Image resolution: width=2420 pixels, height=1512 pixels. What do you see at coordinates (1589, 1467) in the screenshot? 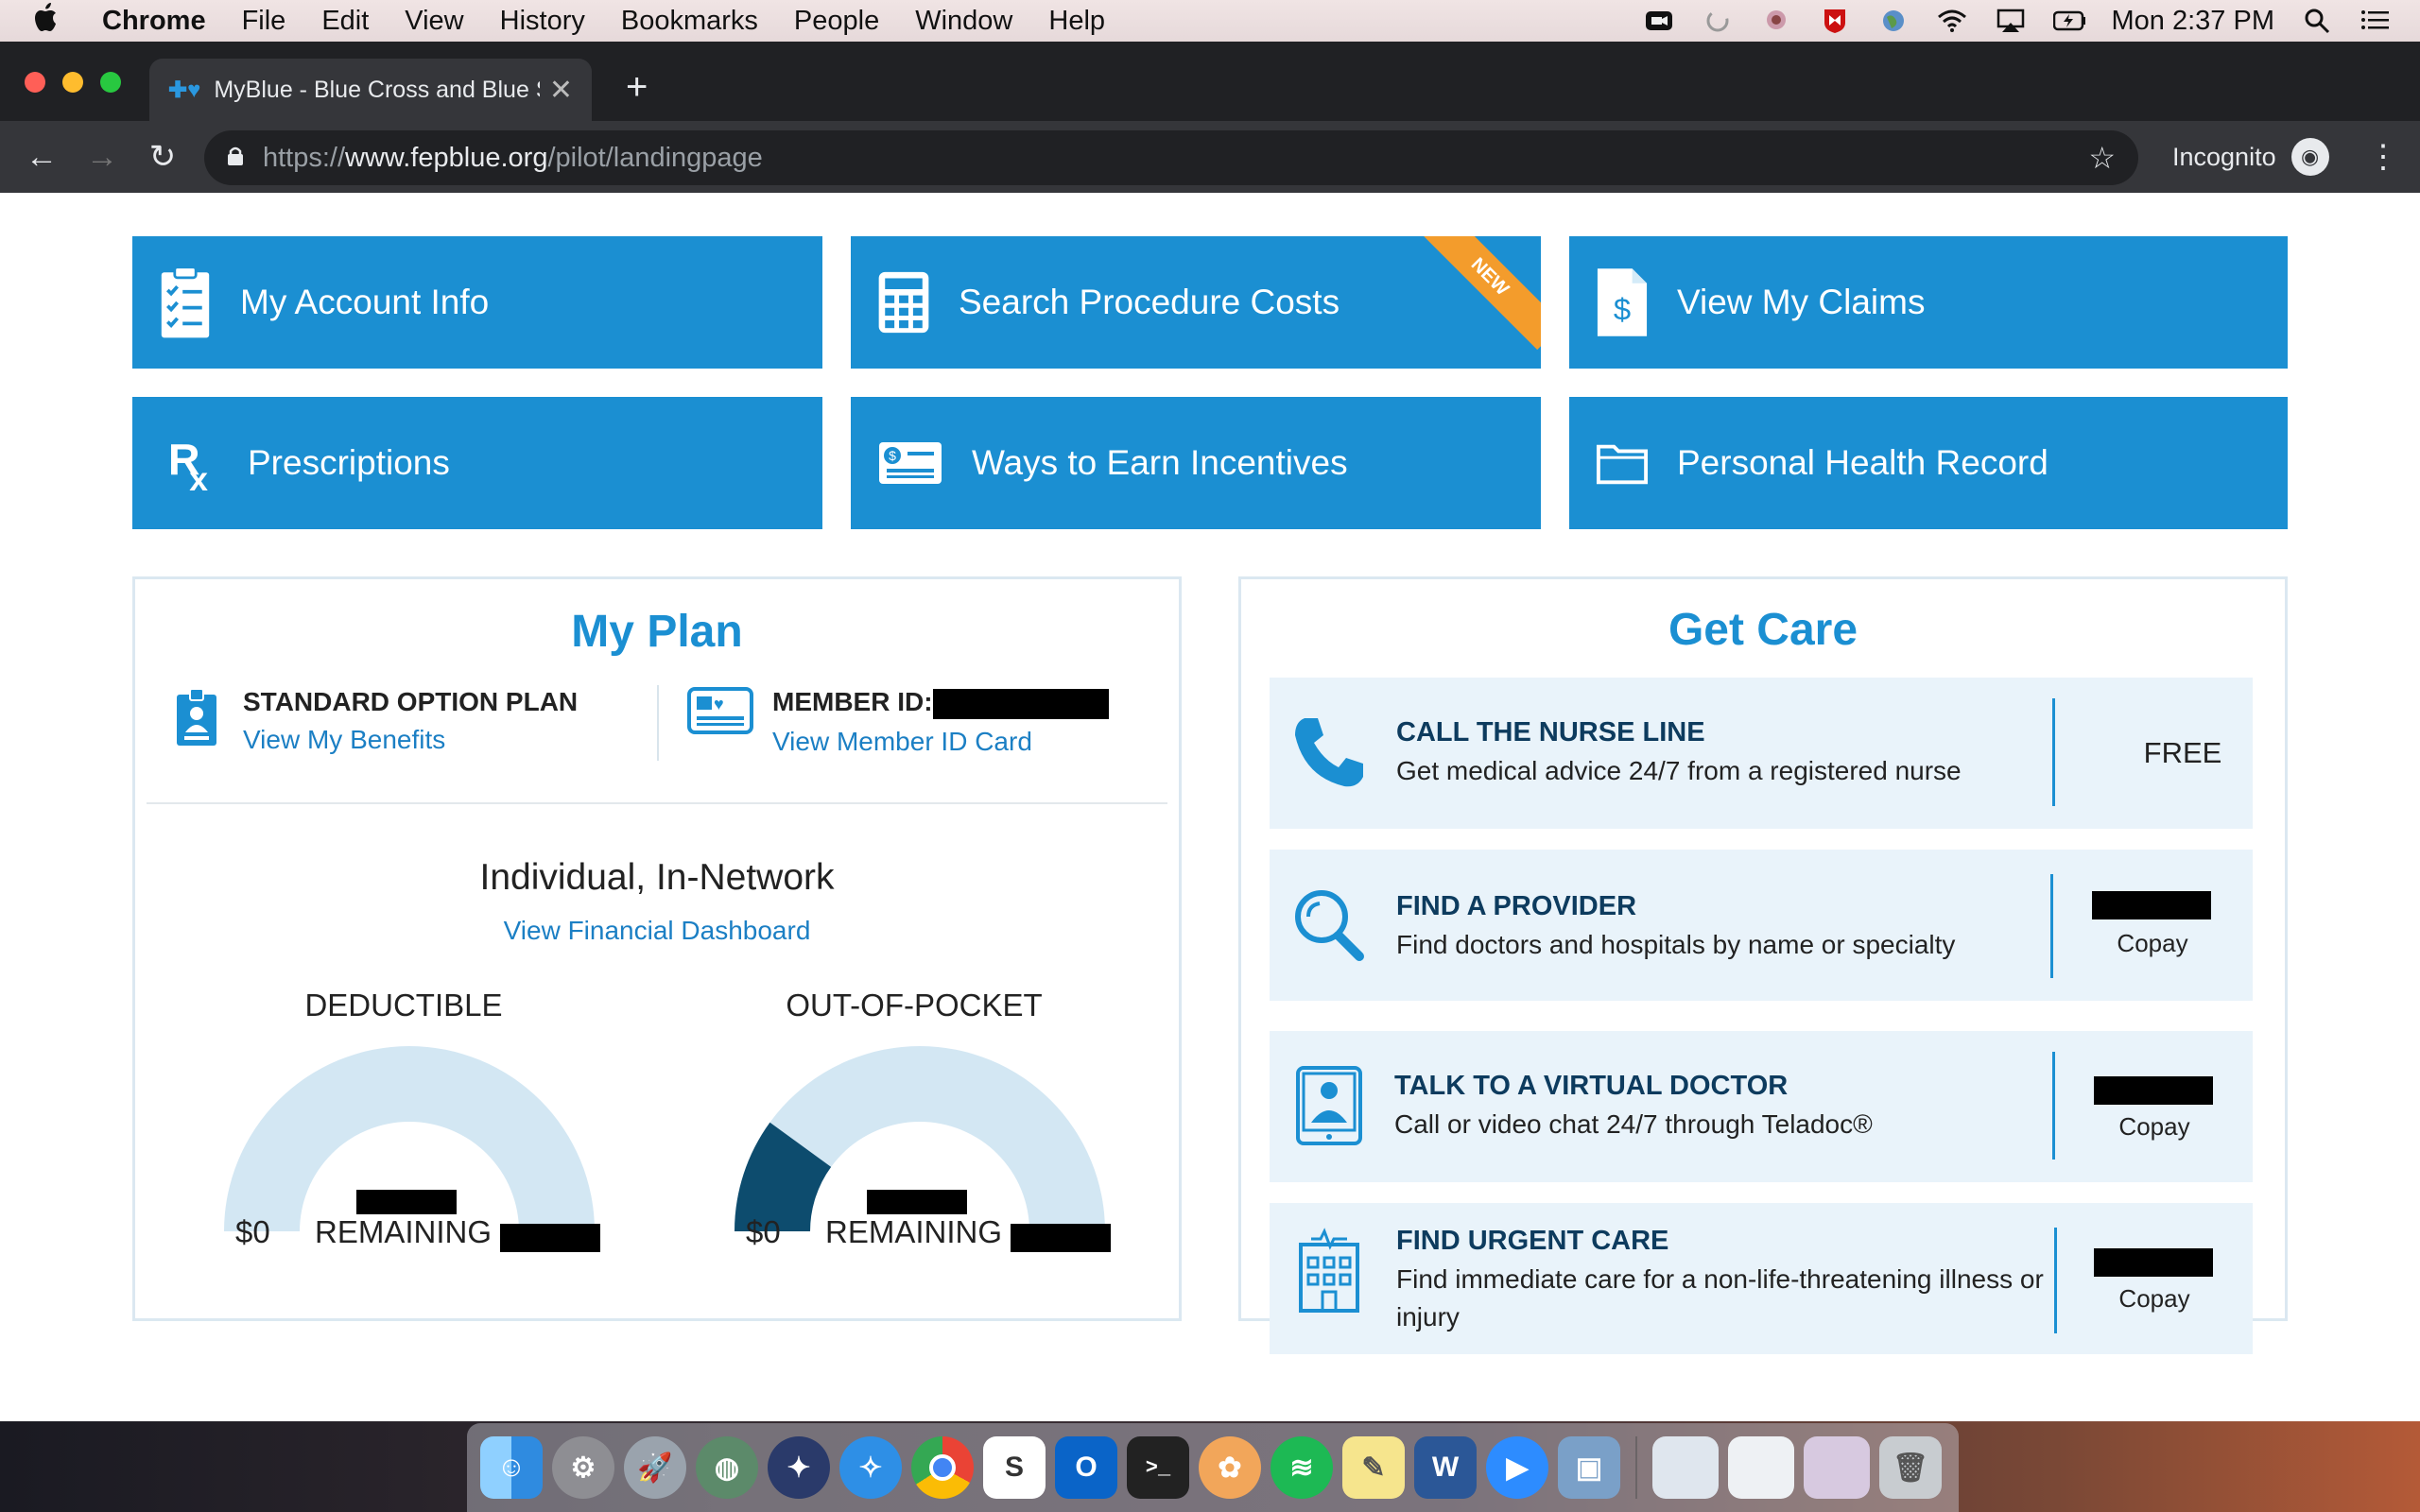
I see `preview-icon: ▣` at bounding box center [1589, 1467].